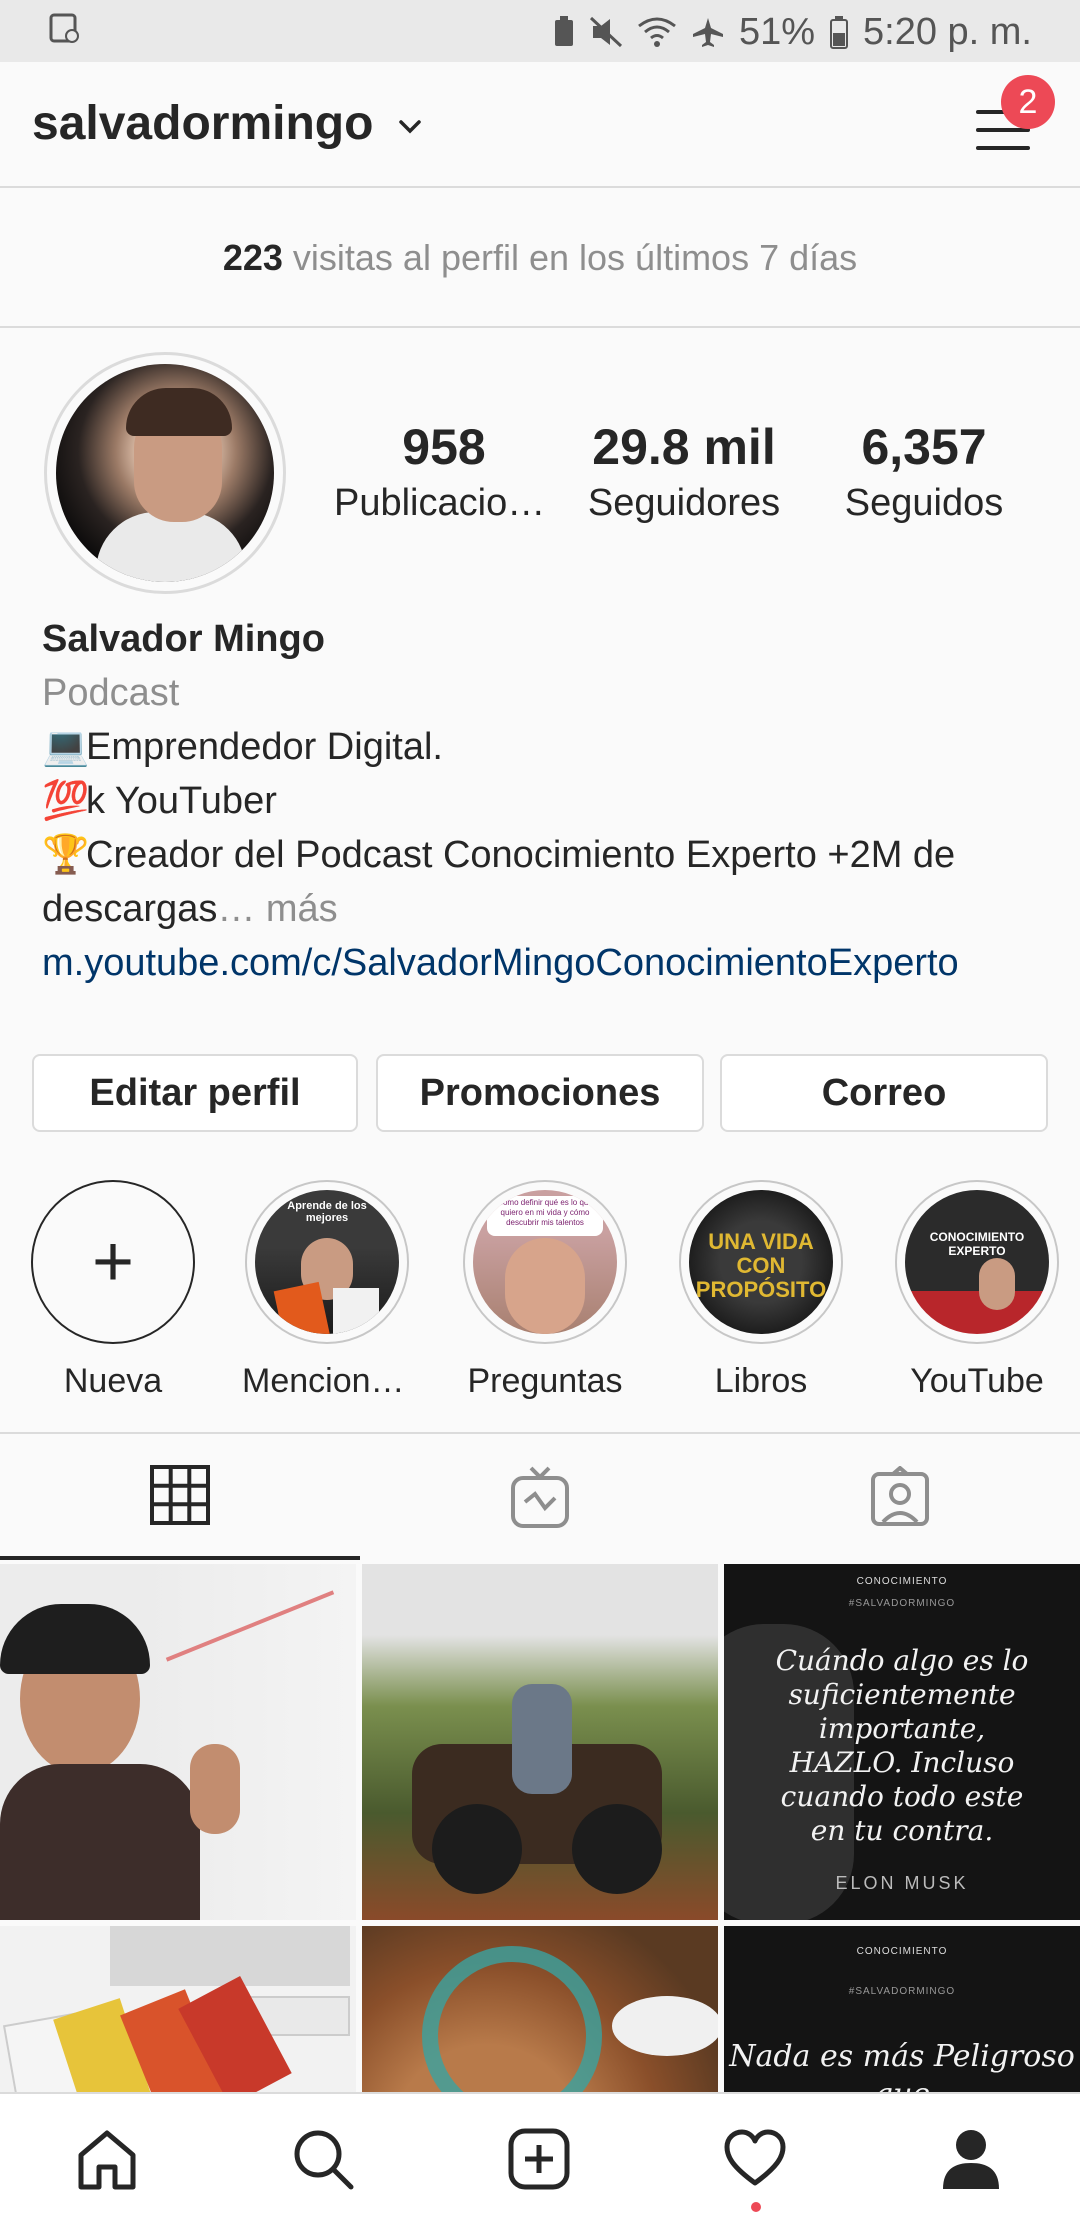 The image size is (1080, 2220). Describe the element at coordinates (977, 1381) in the screenshot. I see `highlight-label: YouTube` at that location.